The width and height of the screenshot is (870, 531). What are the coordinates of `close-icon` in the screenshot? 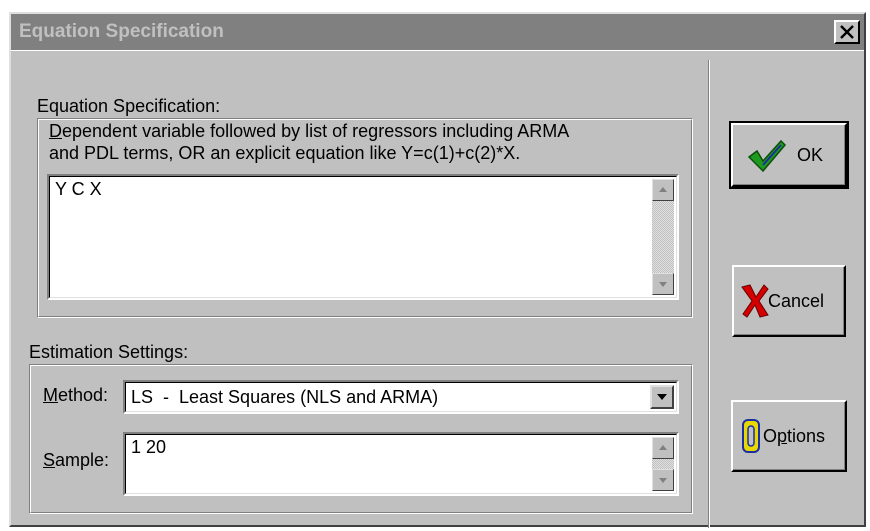 It's located at (847, 32).